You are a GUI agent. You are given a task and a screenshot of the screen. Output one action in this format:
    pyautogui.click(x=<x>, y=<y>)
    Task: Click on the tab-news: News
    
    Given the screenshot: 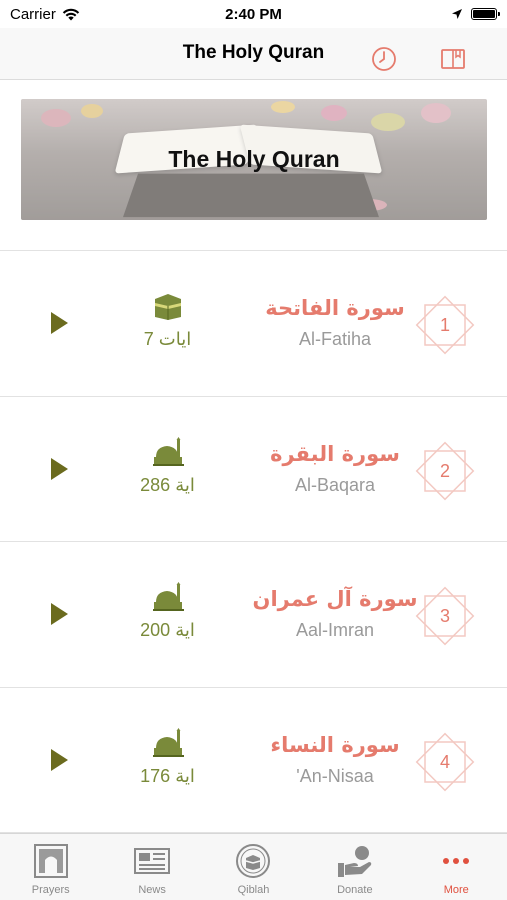 What is the action you would take?
    pyautogui.click(x=151, y=867)
    